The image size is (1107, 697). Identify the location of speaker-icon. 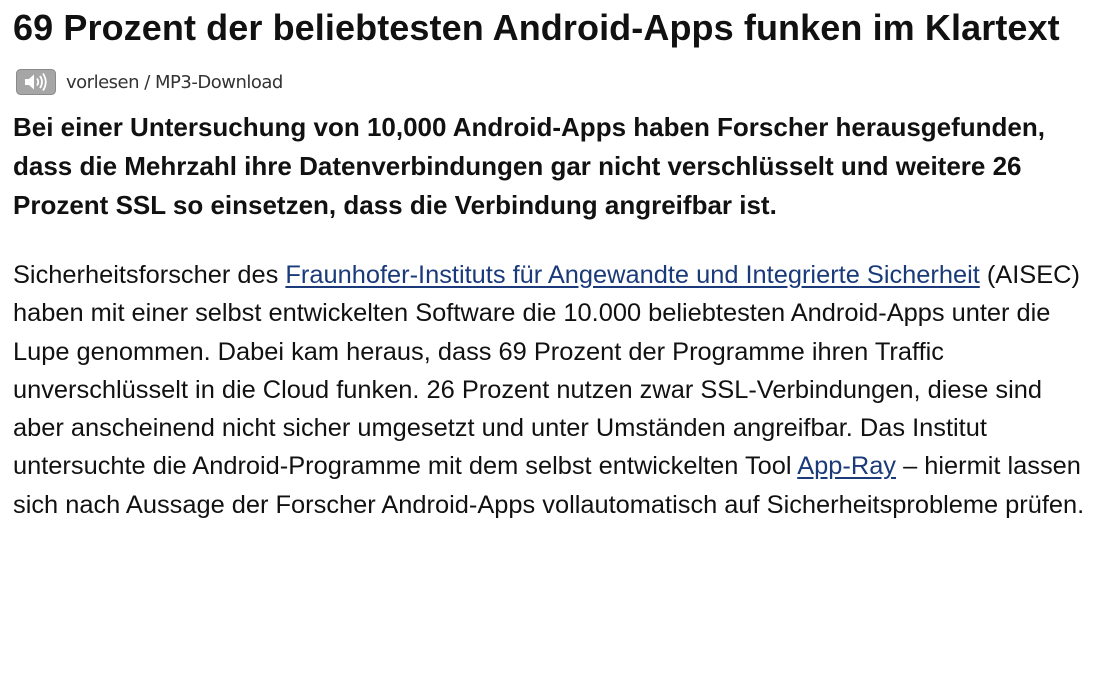
(36, 82).